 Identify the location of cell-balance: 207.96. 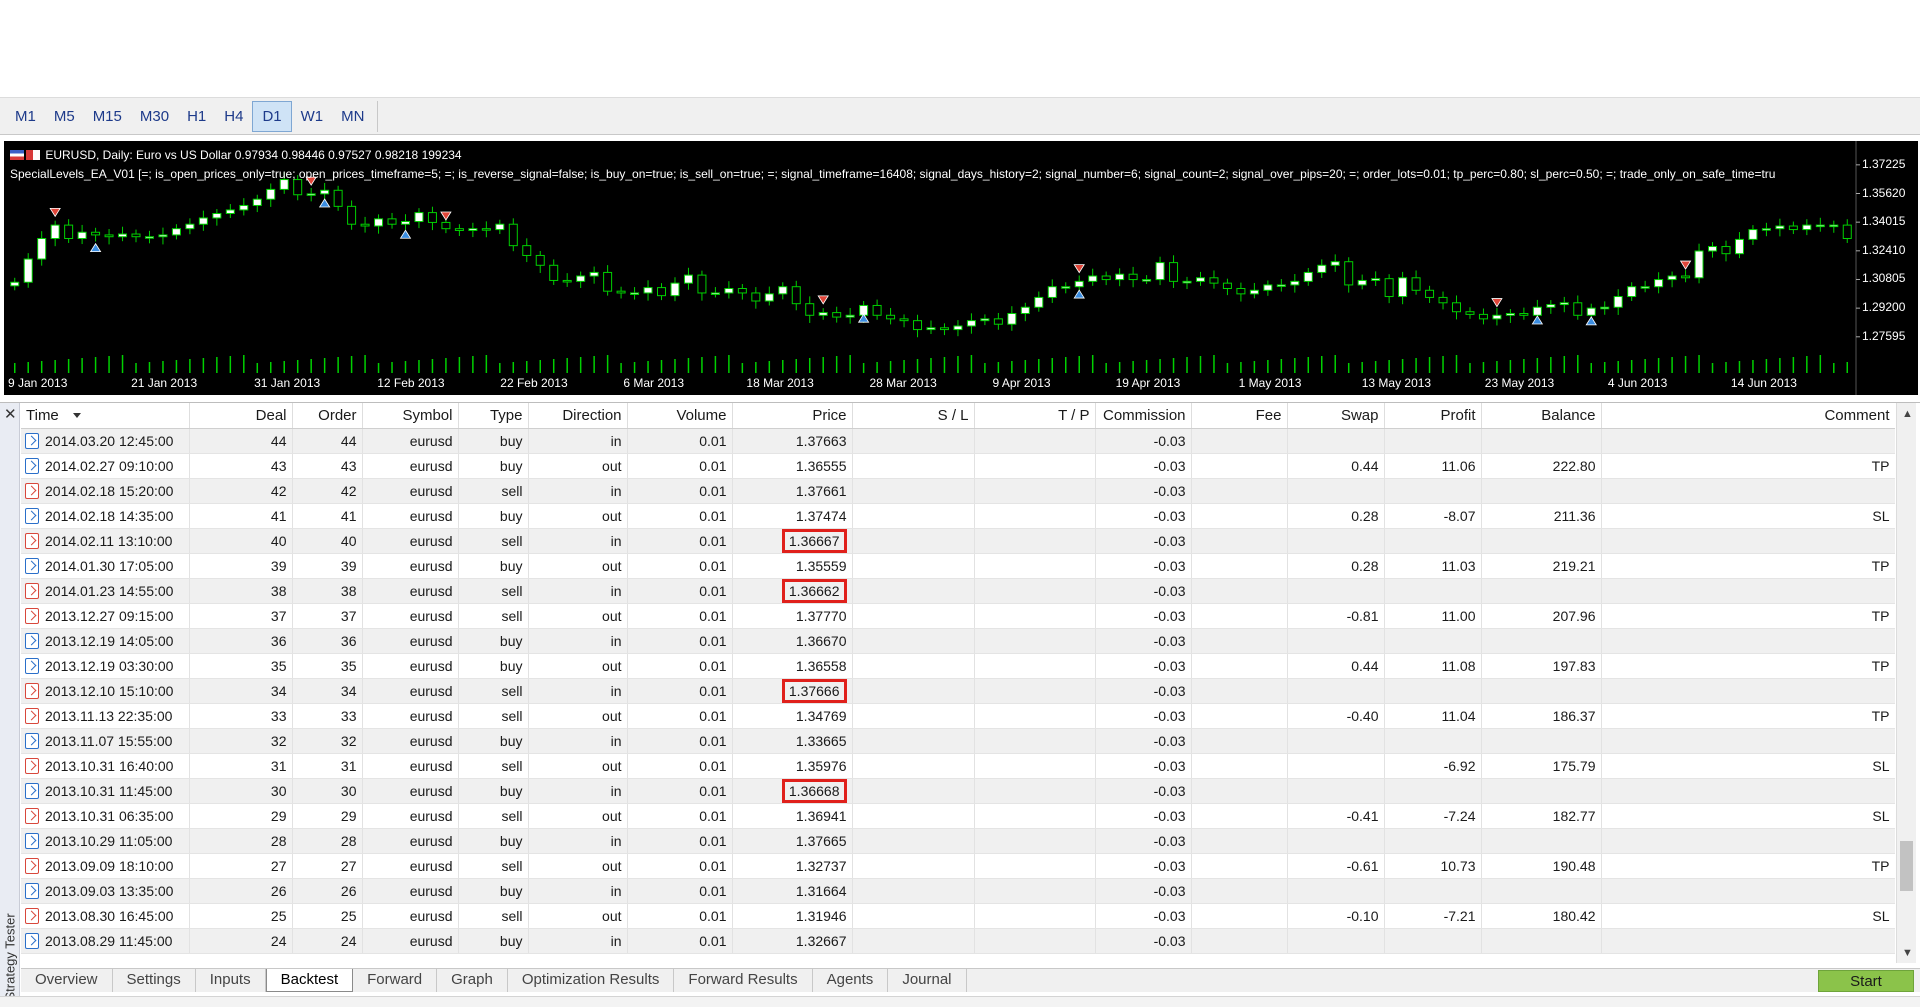
(1541, 616).